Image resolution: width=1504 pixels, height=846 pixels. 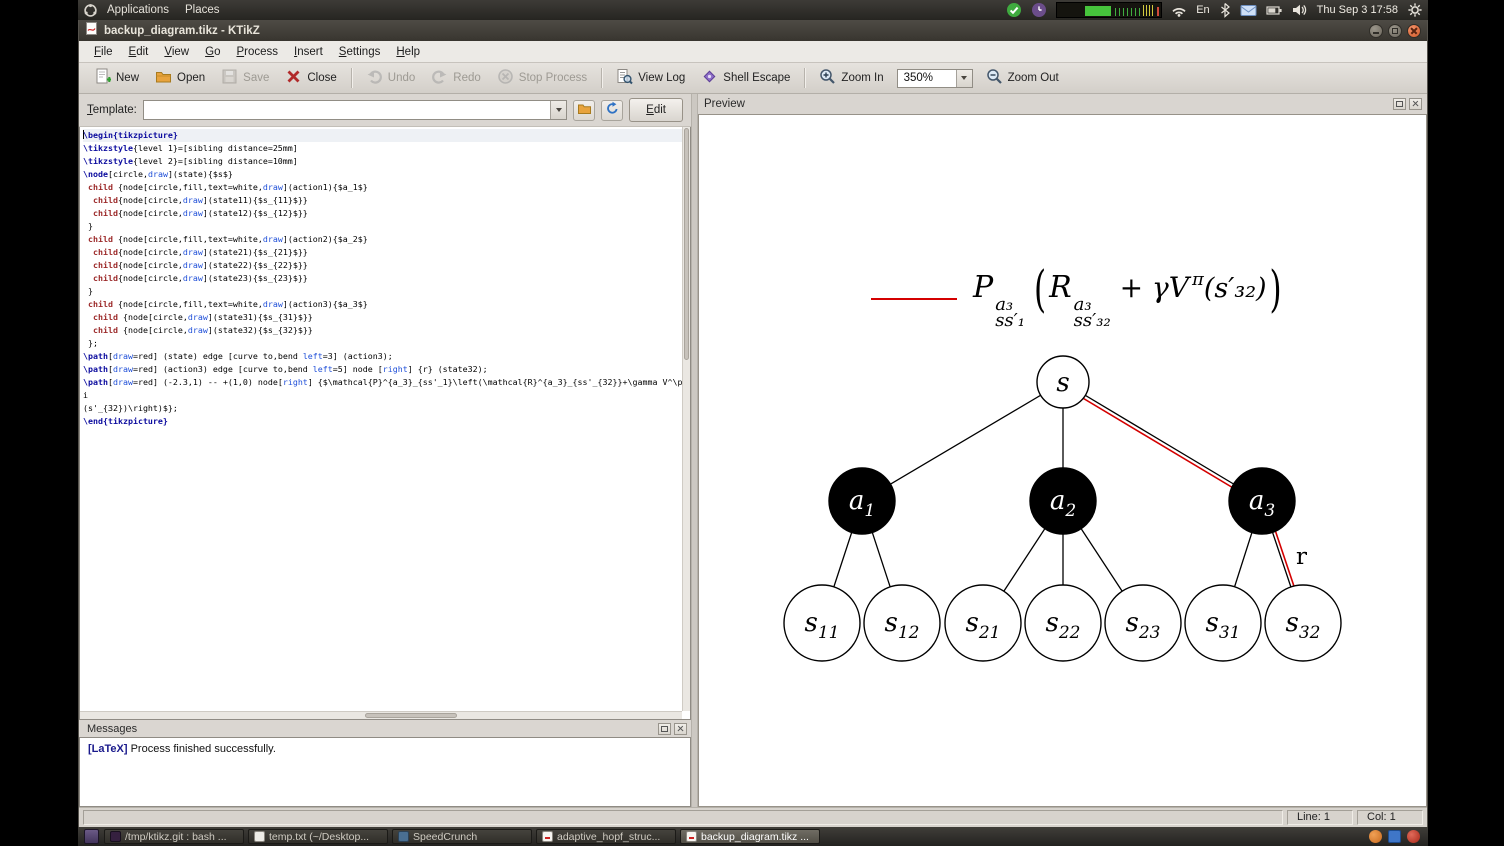 What do you see at coordinates (664, 728) in the screenshot?
I see `float-messages-icon` at bounding box center [664, 728].